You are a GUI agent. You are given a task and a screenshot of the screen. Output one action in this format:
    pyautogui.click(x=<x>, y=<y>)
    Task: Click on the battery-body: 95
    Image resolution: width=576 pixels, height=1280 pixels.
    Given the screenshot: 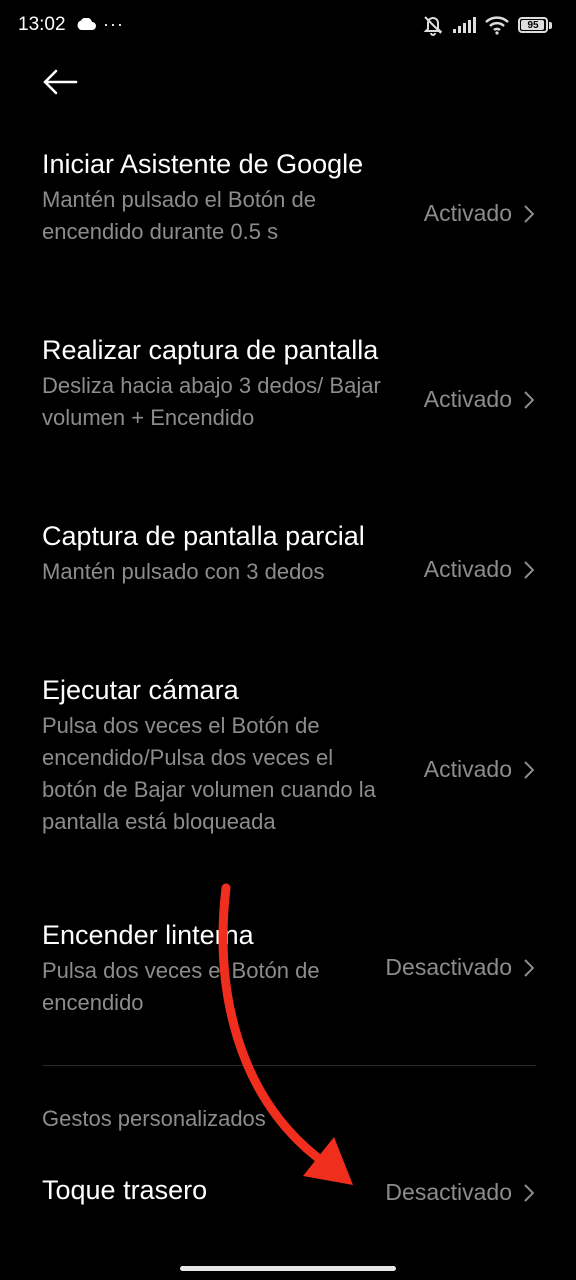 What is the action you would take?
    pyautogui.click(x=533, y=25)
    